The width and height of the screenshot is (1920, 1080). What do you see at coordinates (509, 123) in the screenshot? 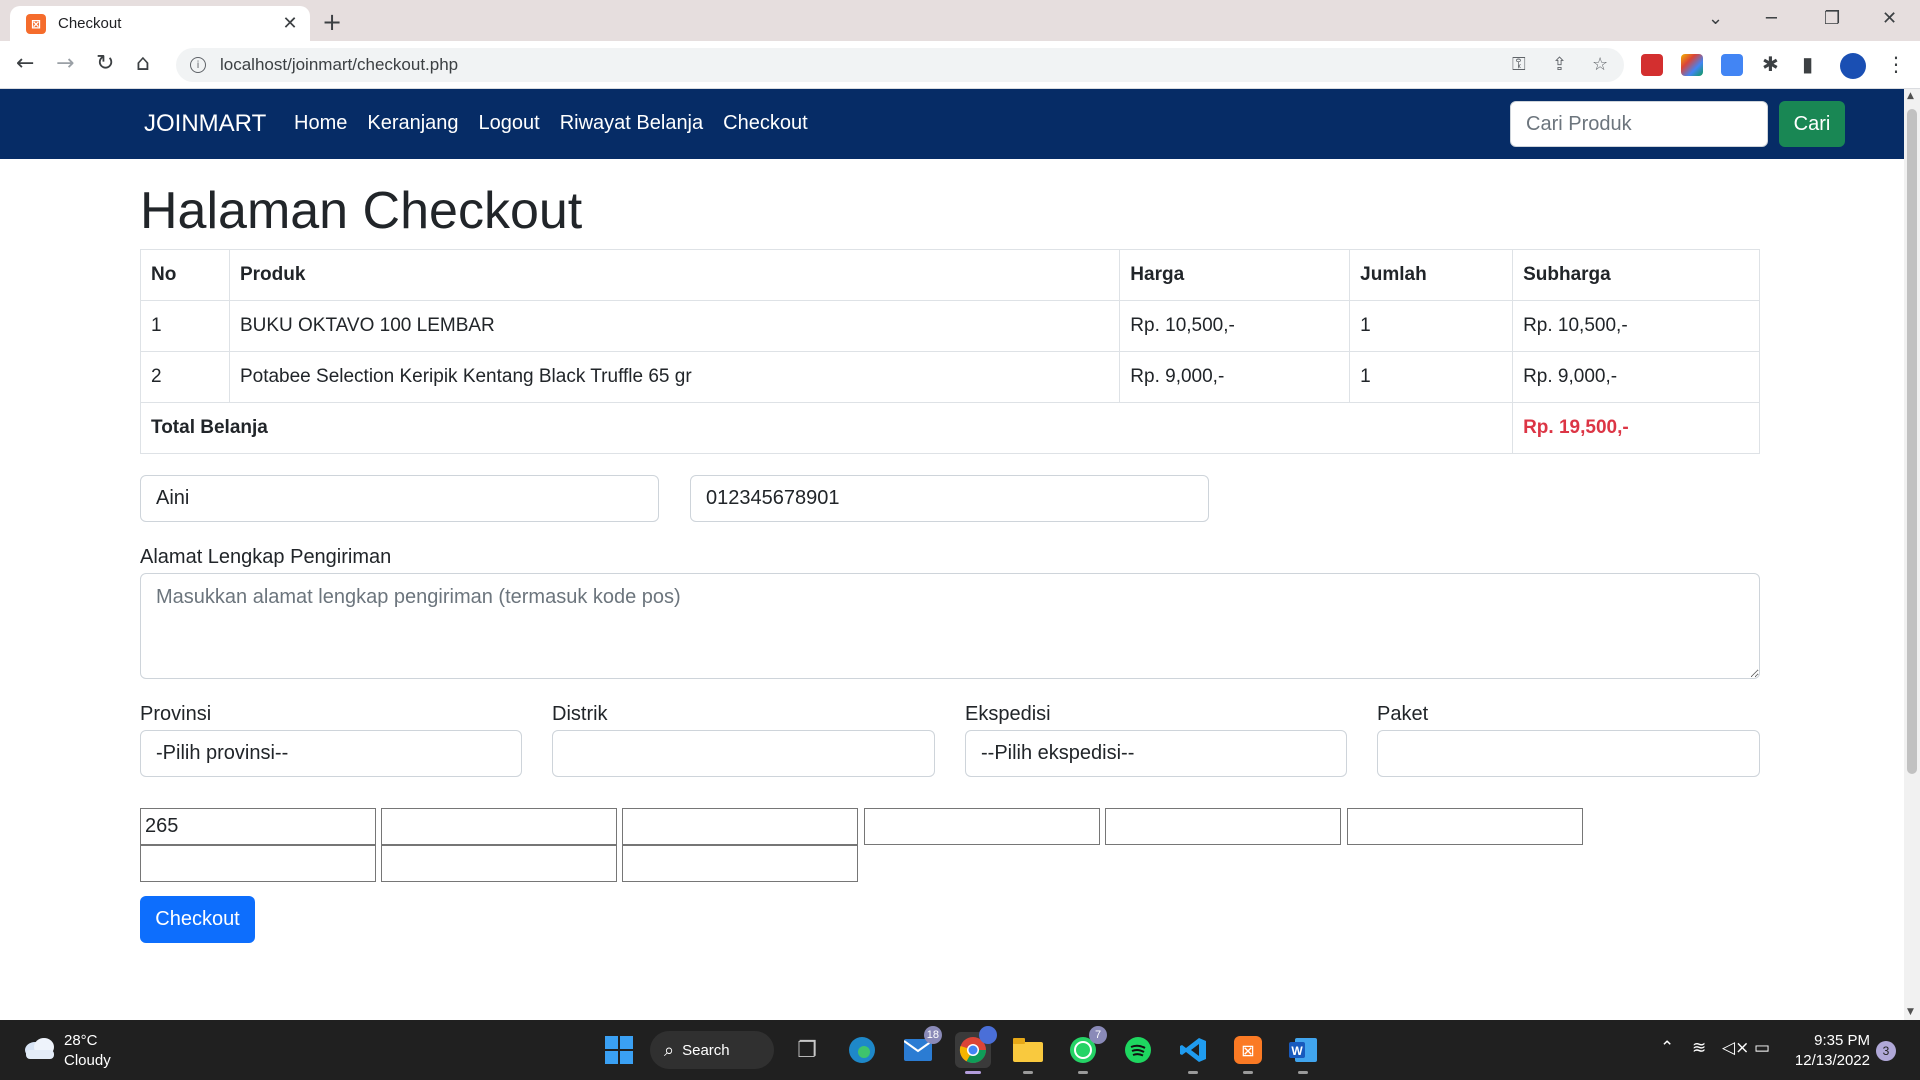
I see `nav-logout: Logout` at bounding box center [509, 123].